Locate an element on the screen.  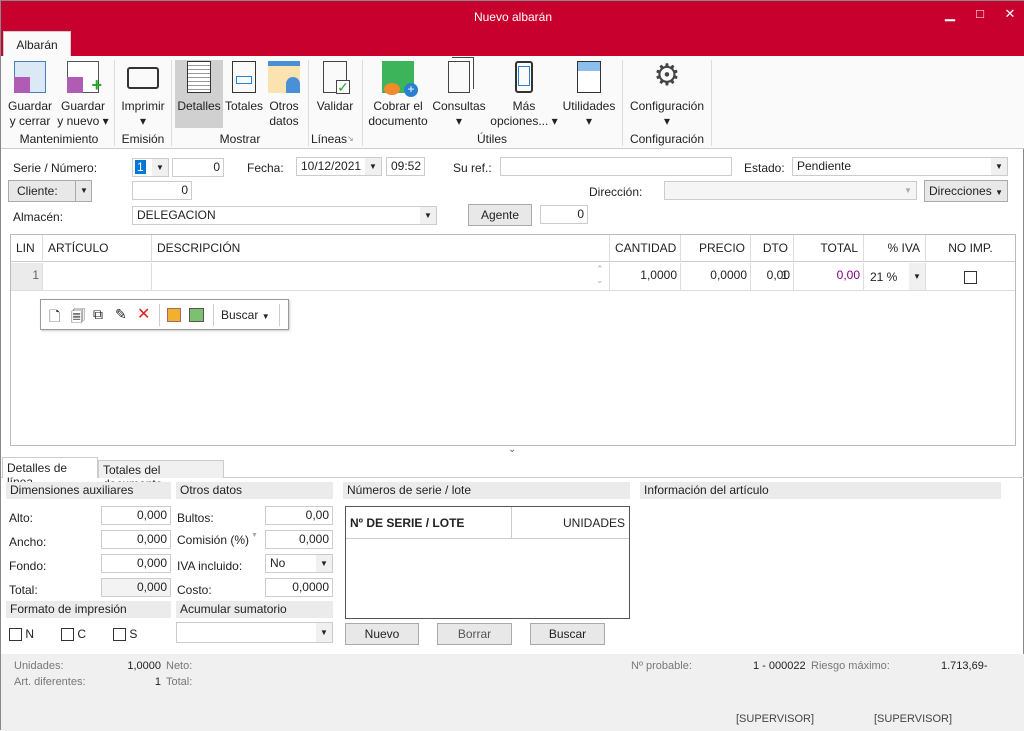
edit-icon: ✎ is located at coordinates (121, 314).